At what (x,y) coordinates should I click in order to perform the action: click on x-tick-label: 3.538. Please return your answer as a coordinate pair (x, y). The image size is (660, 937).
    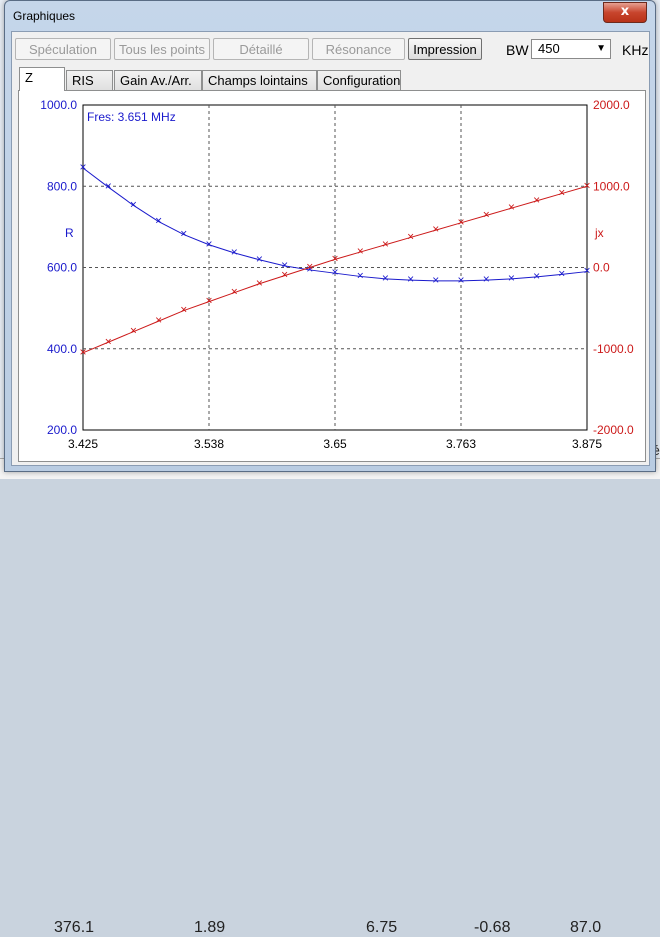
    Looking at the image, I should click on (209, 444).